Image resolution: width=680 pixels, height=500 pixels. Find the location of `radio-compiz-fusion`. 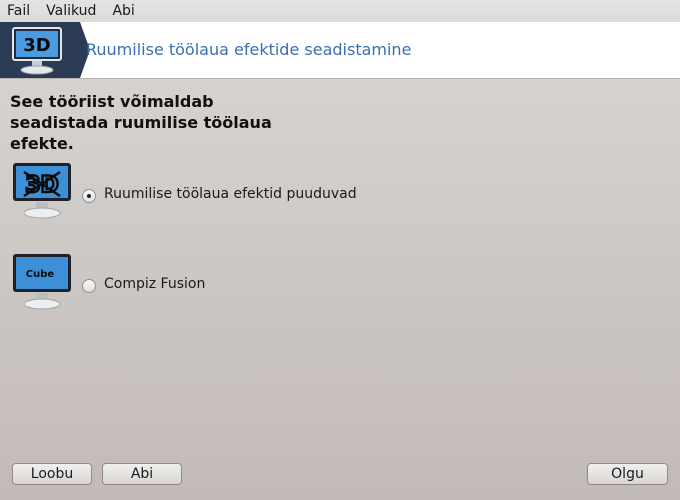

radio-compiz-fusion is located at coordinates (89, 286).